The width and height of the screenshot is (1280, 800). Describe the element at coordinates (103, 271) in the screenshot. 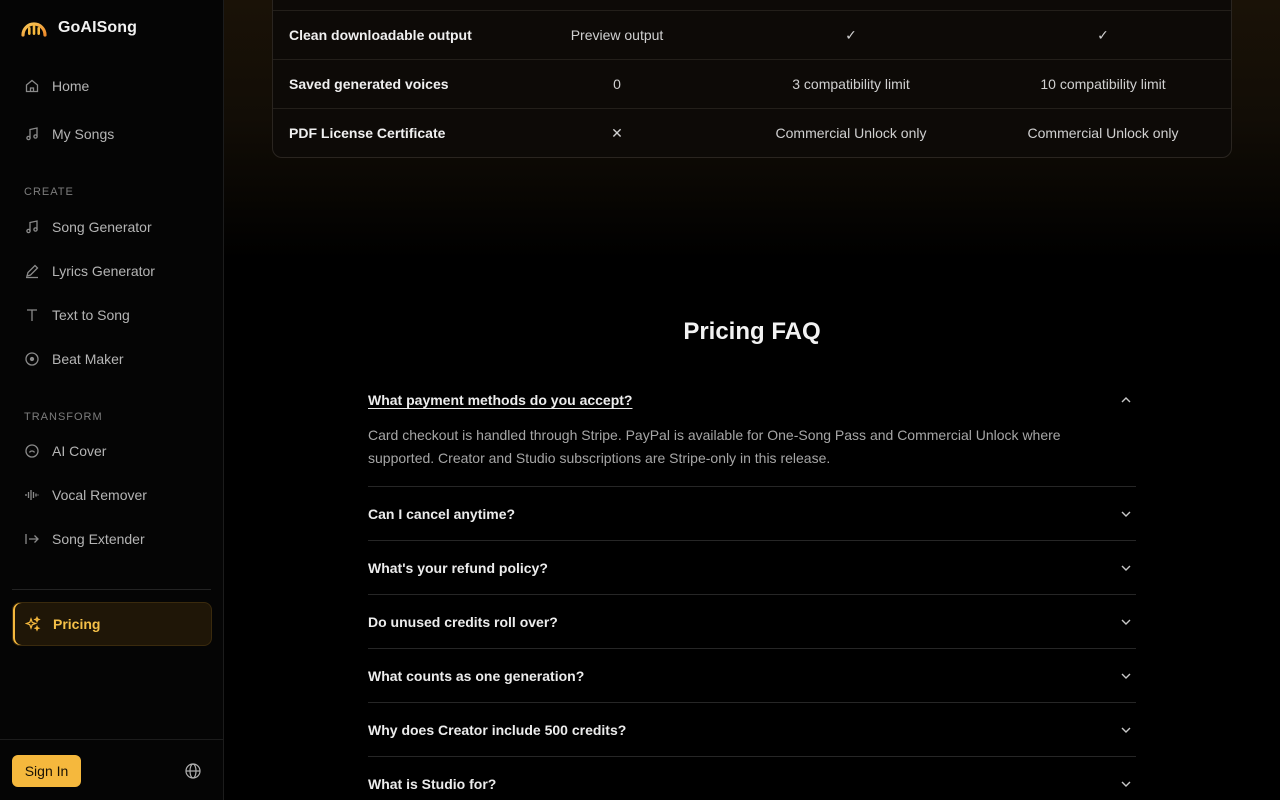

I see `sidebar-item-label: Lyrics Generator` at that location.